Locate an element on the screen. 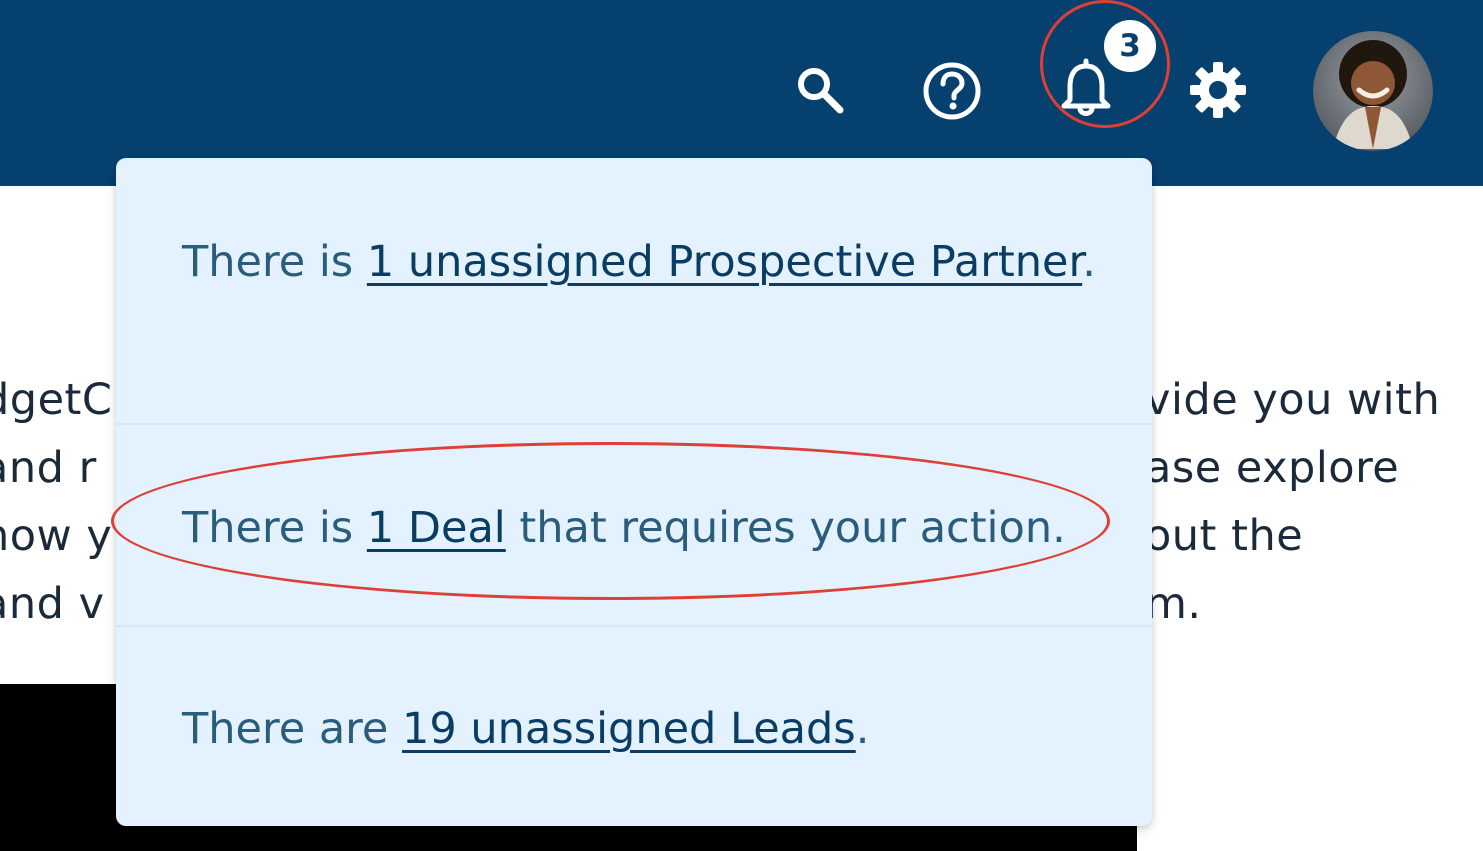 The height and width of the screenshot is (851, 1483). gear-icon is located at coordinates (1218, 90).